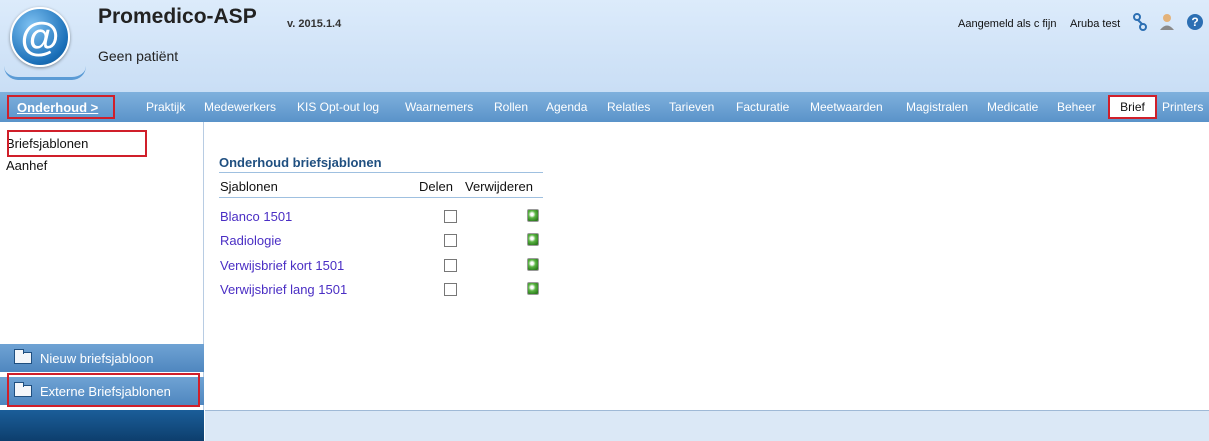  Describe the element at coordinates (102, 165) in the screenshot. I see `sidebar-item-aanhef: Aanhef` at that location.